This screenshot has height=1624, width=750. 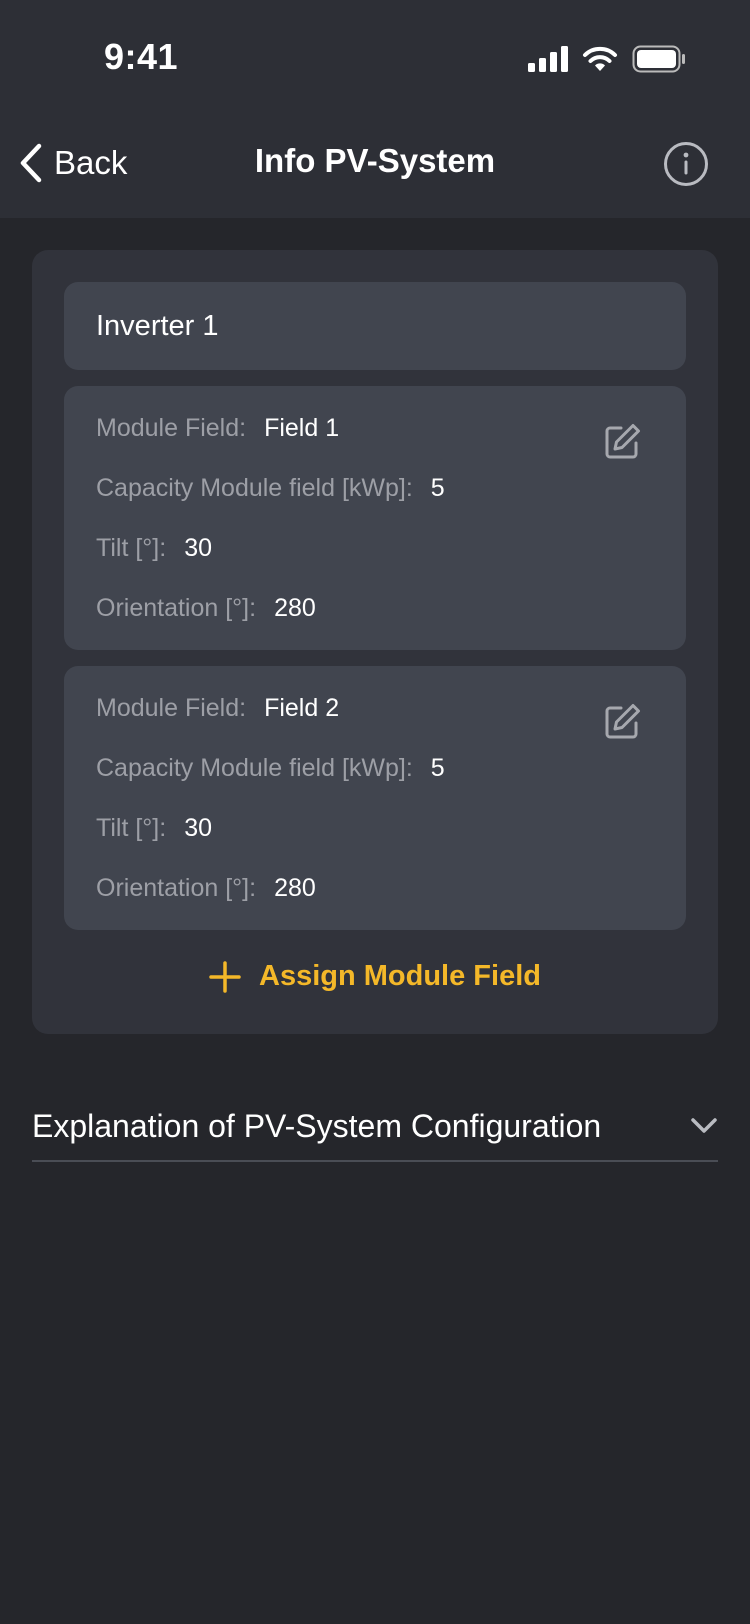 What do you see at coordinates (225, 976) in the screenshot?
I see `plus-icon` at bounding box center [225, 976].